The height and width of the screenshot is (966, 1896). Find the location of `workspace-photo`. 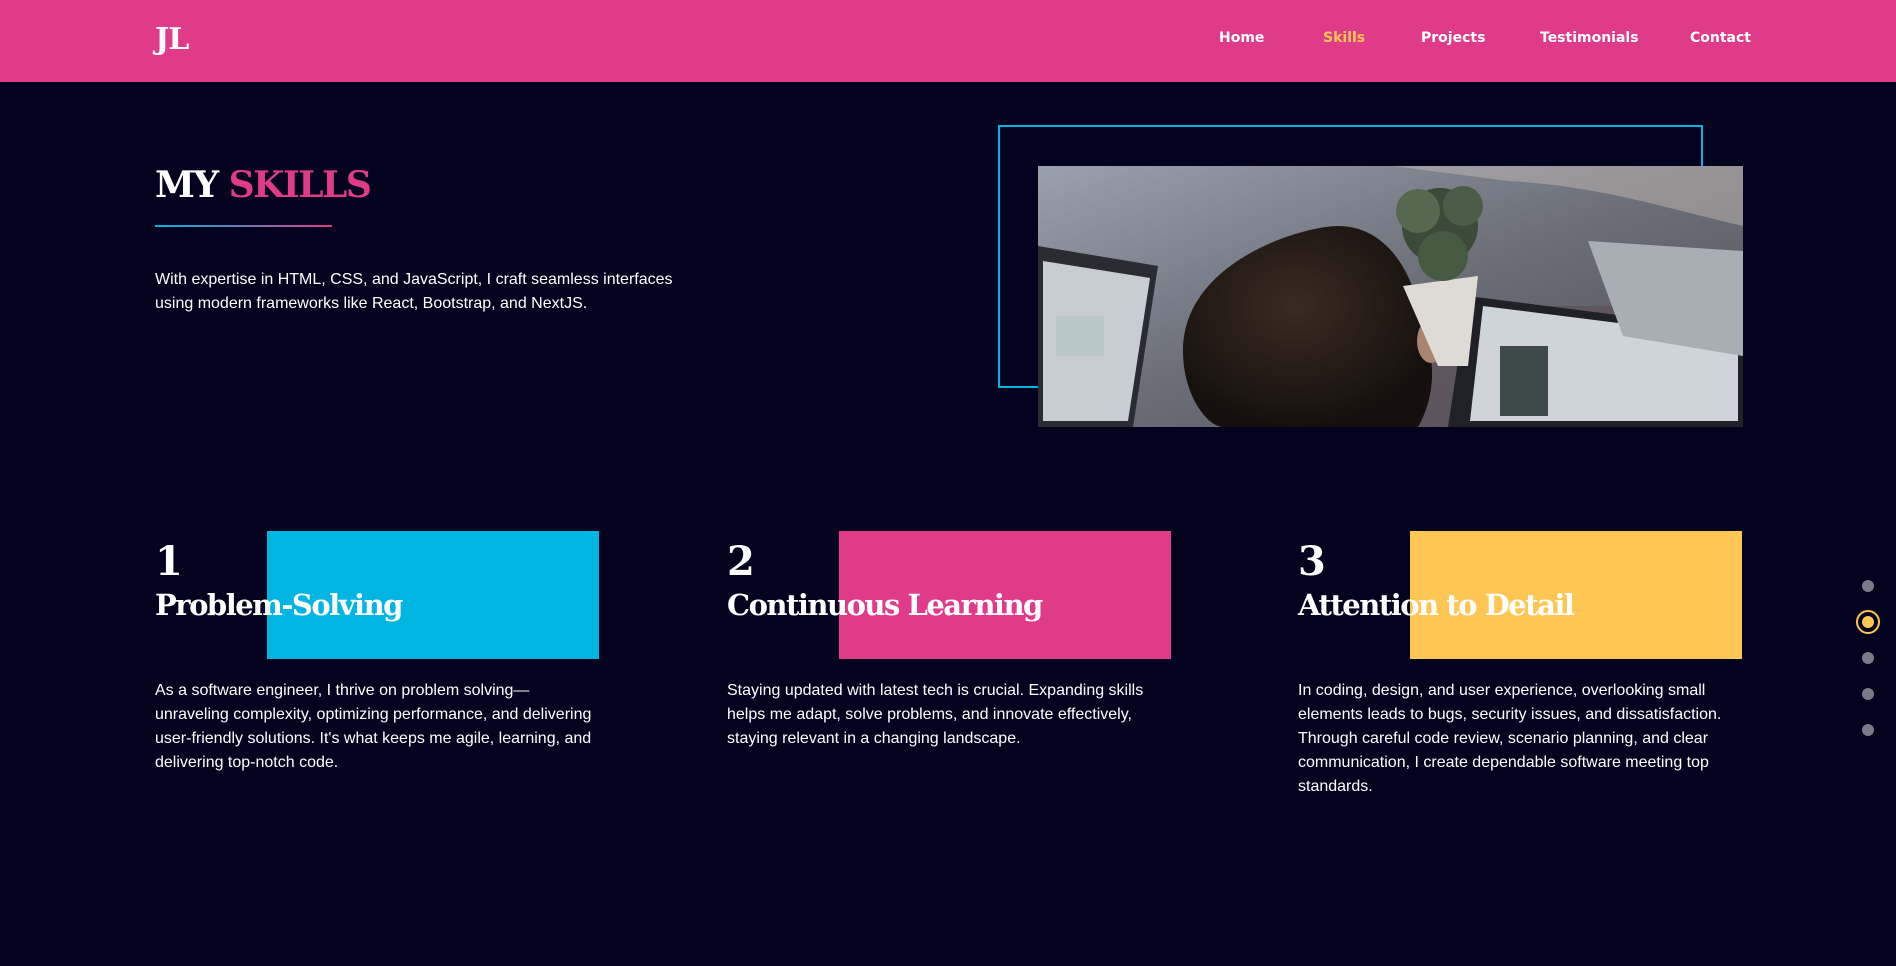

workspace-photo is located at coordinates (1390, 296).